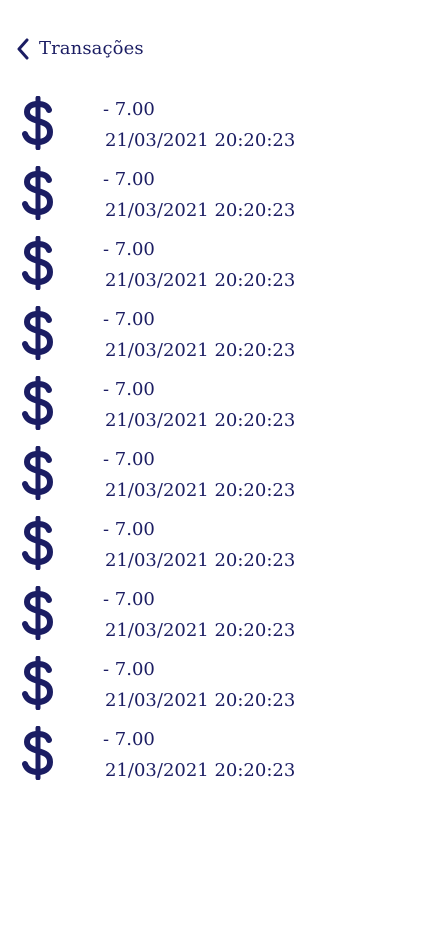  I want to click on back-navigation: Transações, so click(79, 49).